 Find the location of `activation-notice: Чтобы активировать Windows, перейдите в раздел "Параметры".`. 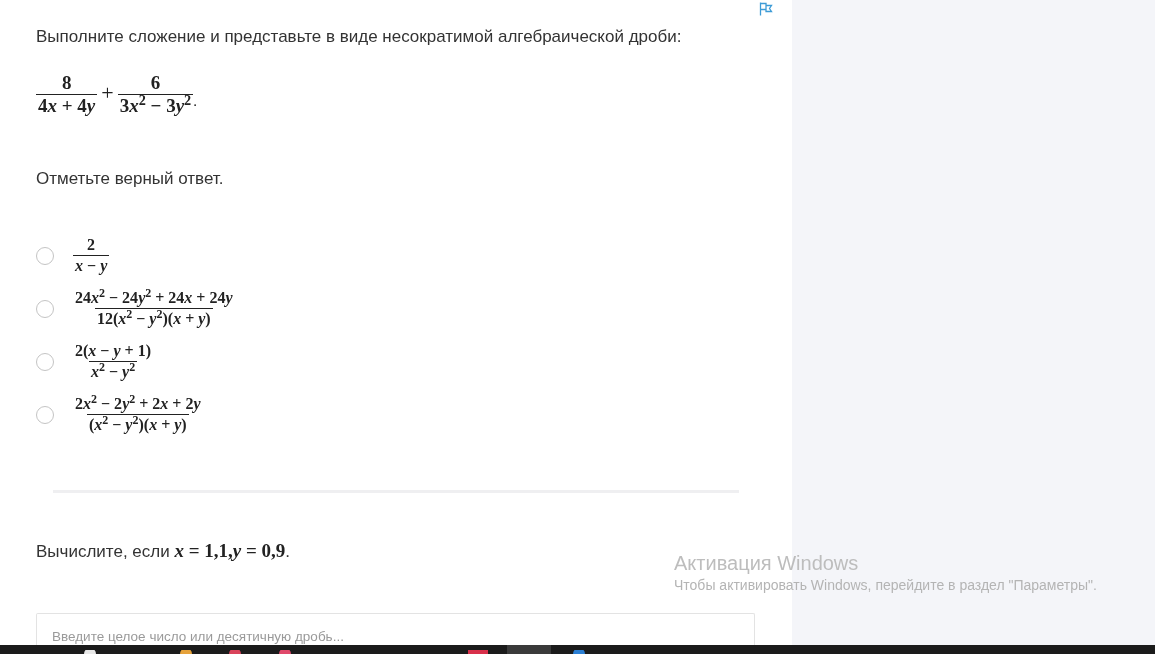

activation-notice: Чтобы активировать Windows, перейдите в раздел "Параметры". is located at coordinates (885, 585).